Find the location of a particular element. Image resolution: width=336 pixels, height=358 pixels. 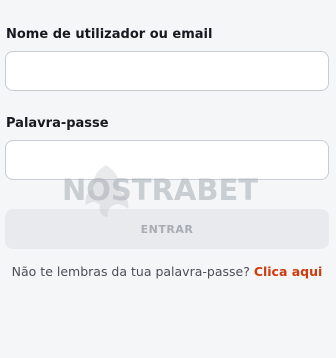

forgot-password-link: Clica aqui is located at coordinates (288, 271).